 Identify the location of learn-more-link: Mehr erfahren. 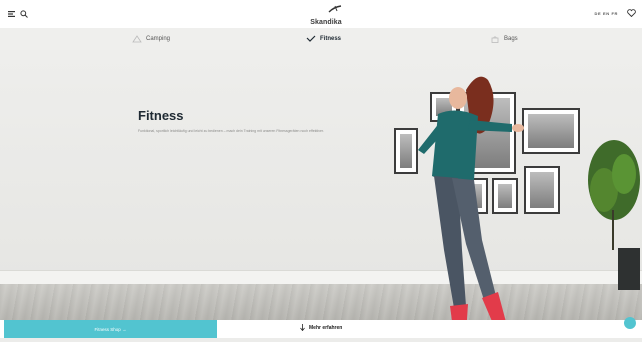
(321, 327).